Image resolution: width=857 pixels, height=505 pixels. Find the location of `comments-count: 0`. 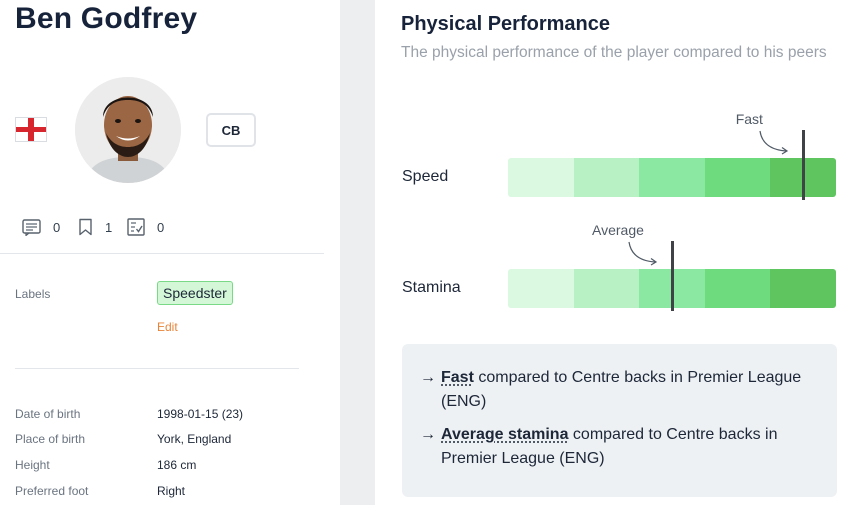

comments-count: 0 is located at coordinates (57, 227).